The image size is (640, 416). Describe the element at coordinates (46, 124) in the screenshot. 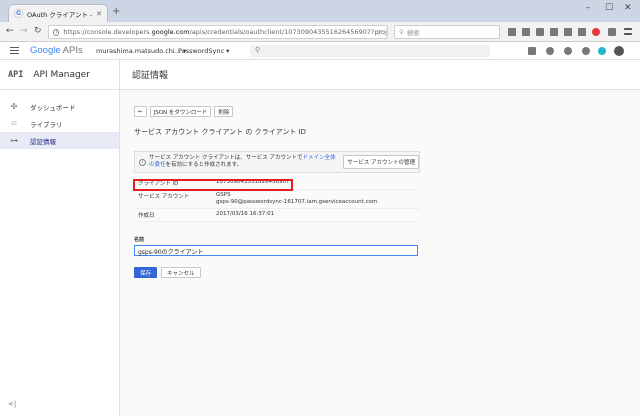

I see `sidebar-item-label: ライブラリ` at that location.